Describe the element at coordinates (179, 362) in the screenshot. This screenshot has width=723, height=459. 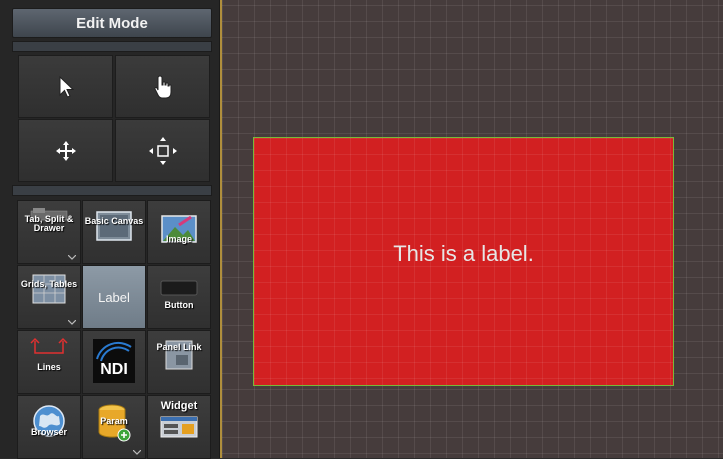
I see `panel-link-widget: Panel Link` at that location.